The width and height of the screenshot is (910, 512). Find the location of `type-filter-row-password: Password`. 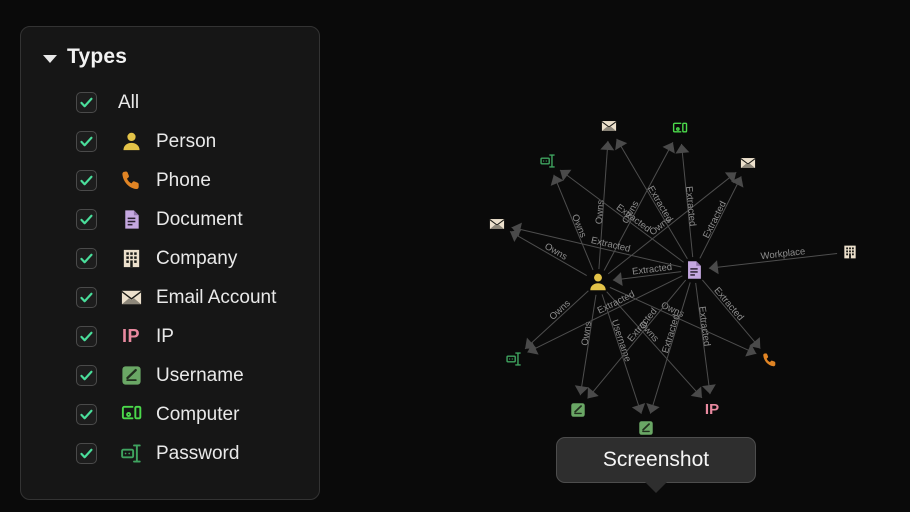

type-filter-row-password: Password is located at coordinates (170, 453).